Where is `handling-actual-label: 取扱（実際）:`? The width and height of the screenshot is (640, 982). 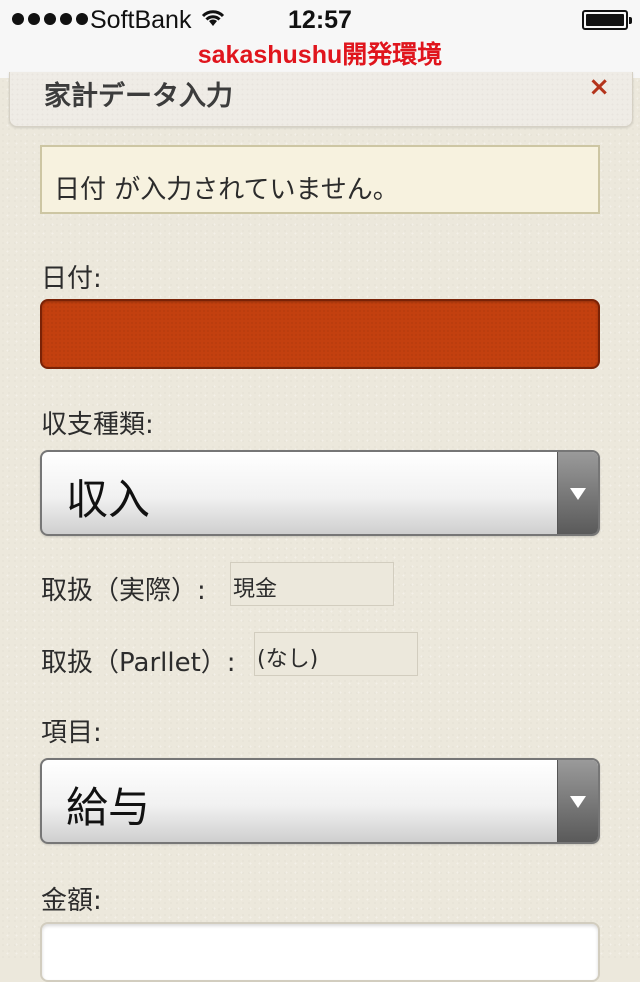
handling-actual-label: 取扱（実際）: is located at coordinates (123, 591).